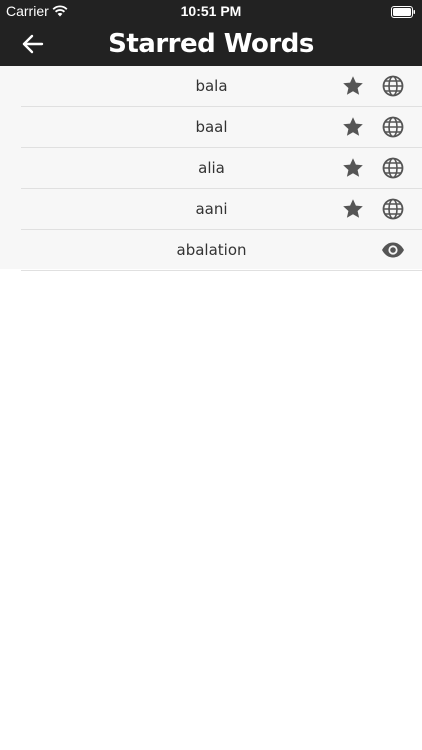  I want to click on eye-icon, so click(393, 250).